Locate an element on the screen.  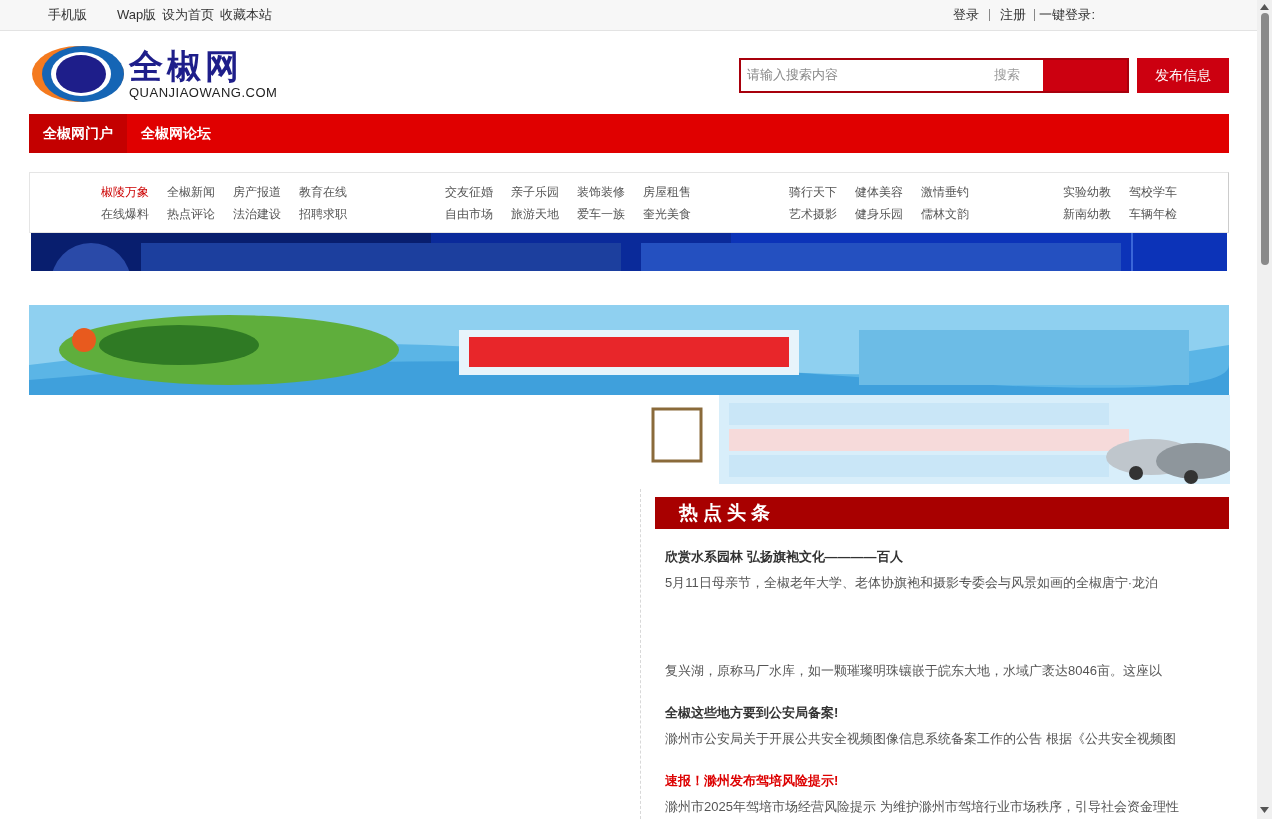
category-link: 儒林文韵 is located at coordinates (954, 213).